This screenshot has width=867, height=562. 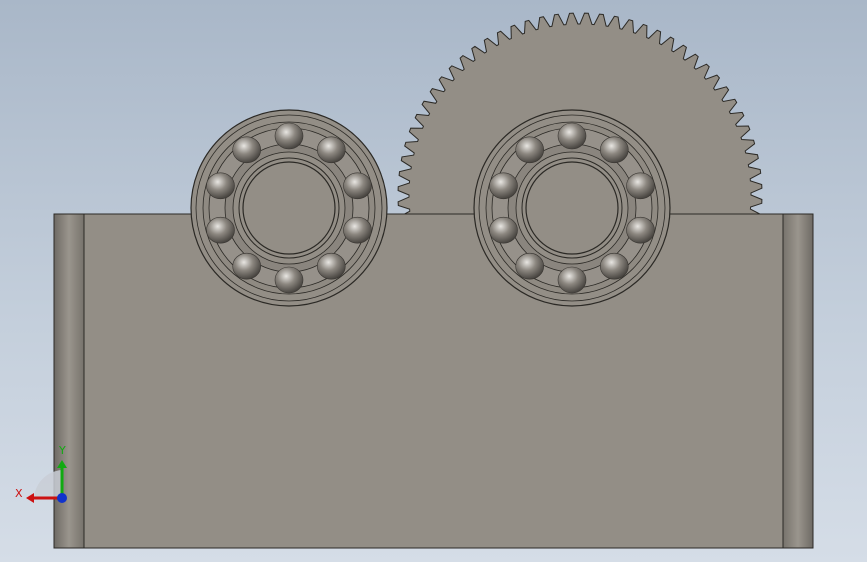 I want to click on triad-base-shape, so click(x=48, y=484).